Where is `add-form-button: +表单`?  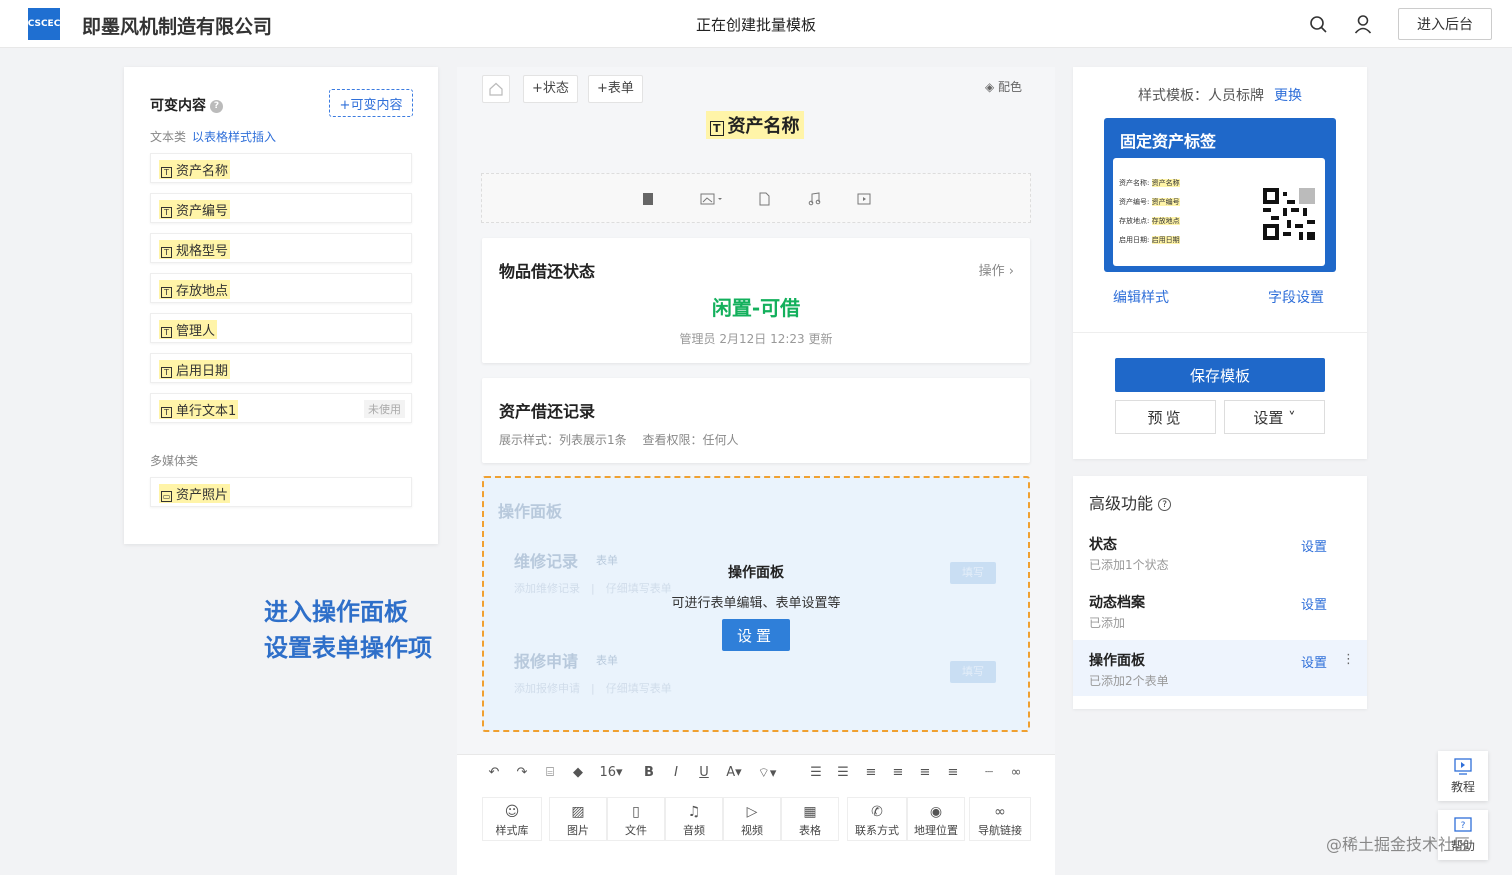 add-form-button: +表单 is located at coordinates (615, 89).